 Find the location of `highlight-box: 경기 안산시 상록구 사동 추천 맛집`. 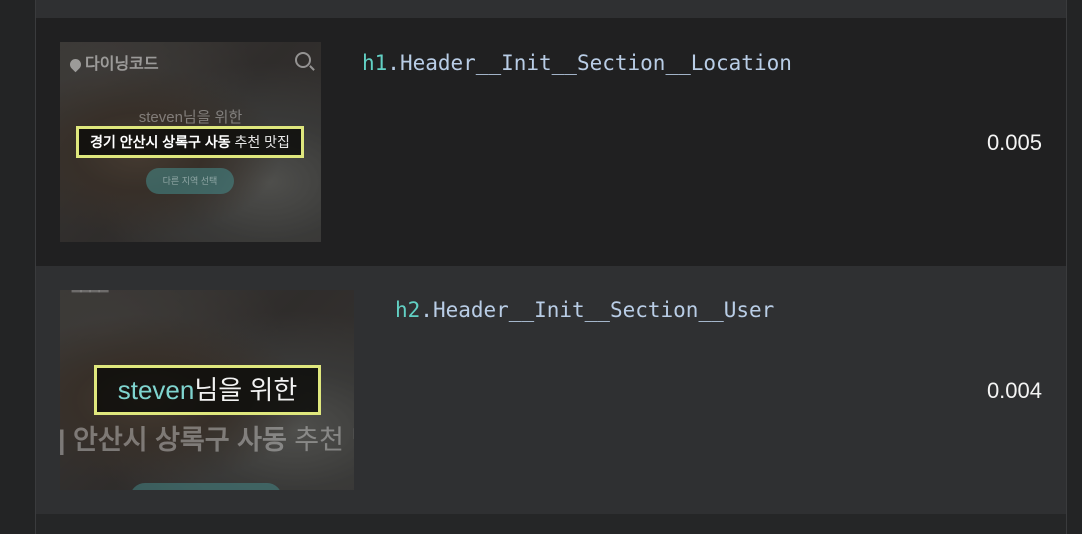

highlight-box: 경기 안산시 상록구 사동 추천 맛집 is located at coordinates (190, 142).